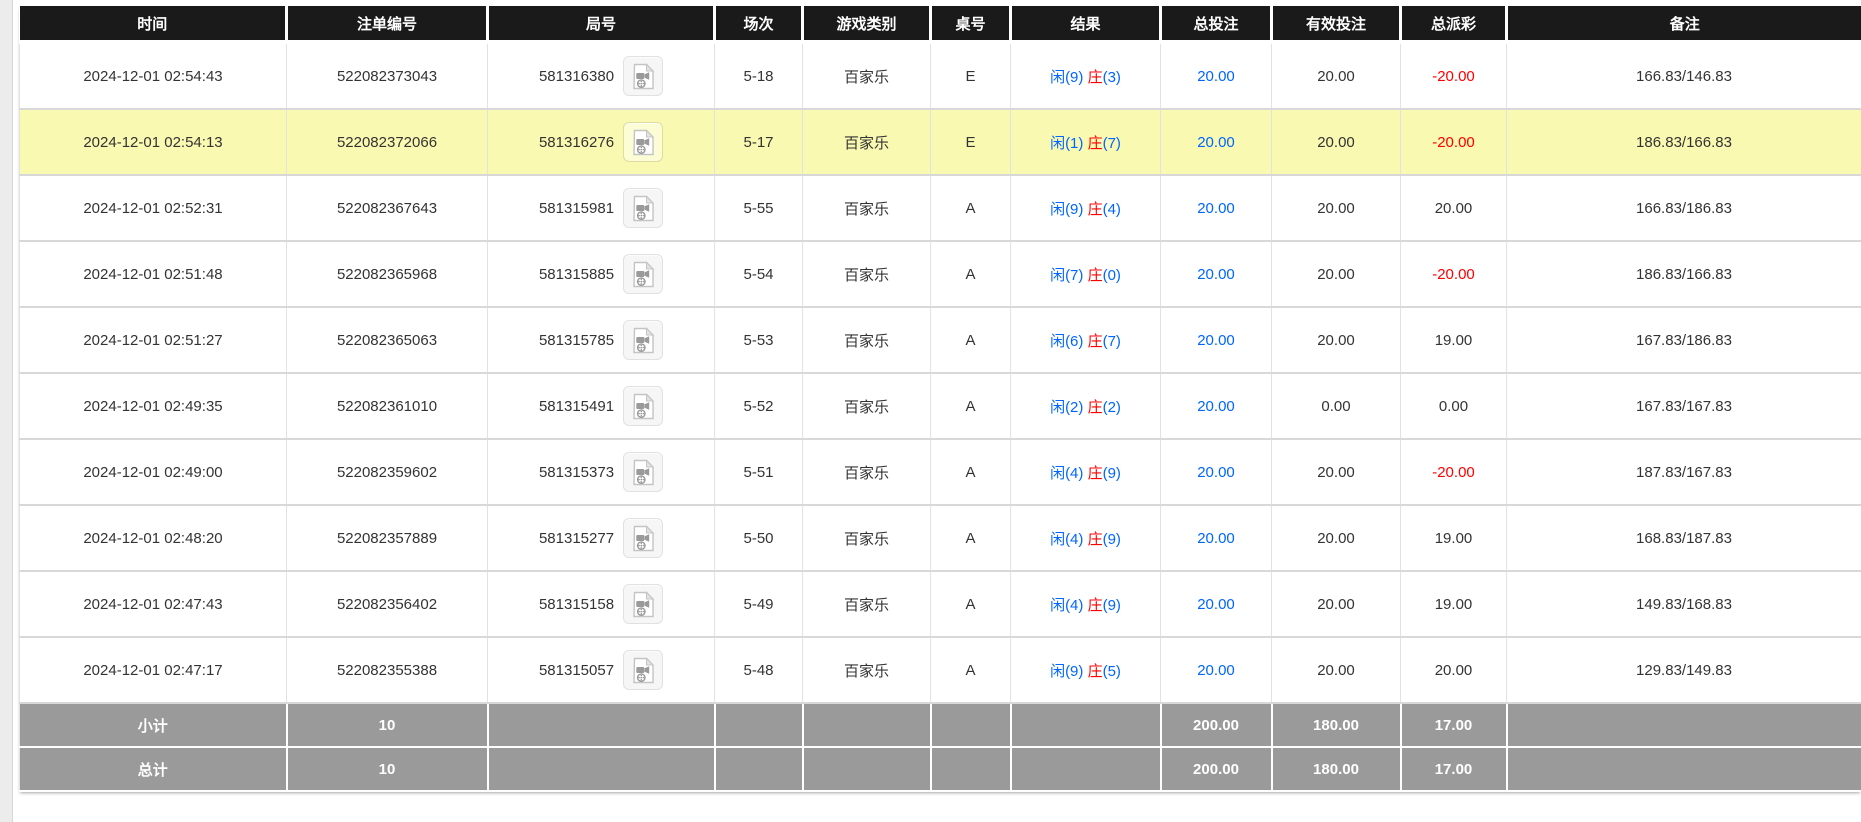 Image resolution: width=1861 pixels, height=822 pixels. What do you see at coordinates (1085, 208) in the screenshot?
I see `cell-result: 闲(9) 庄(4)` at bounding box center [1085, 208].